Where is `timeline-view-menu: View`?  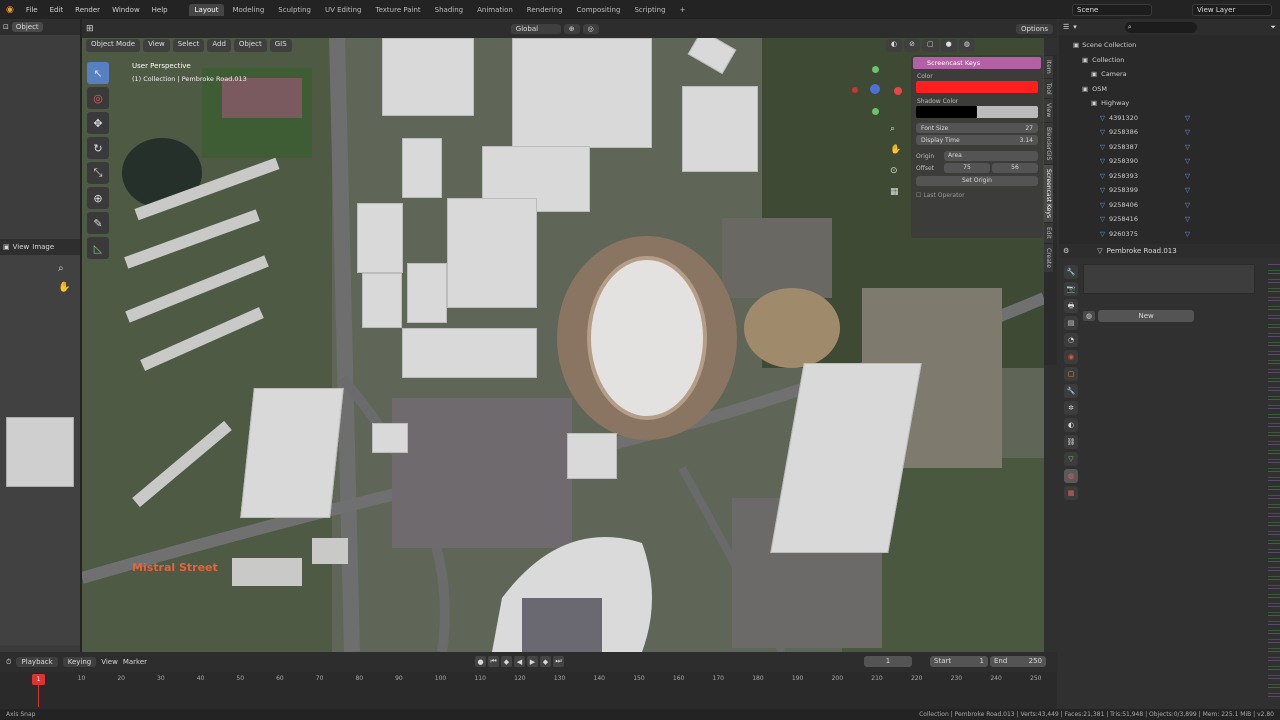
timeline-view-menu: View is located at coordinates (109, 662).